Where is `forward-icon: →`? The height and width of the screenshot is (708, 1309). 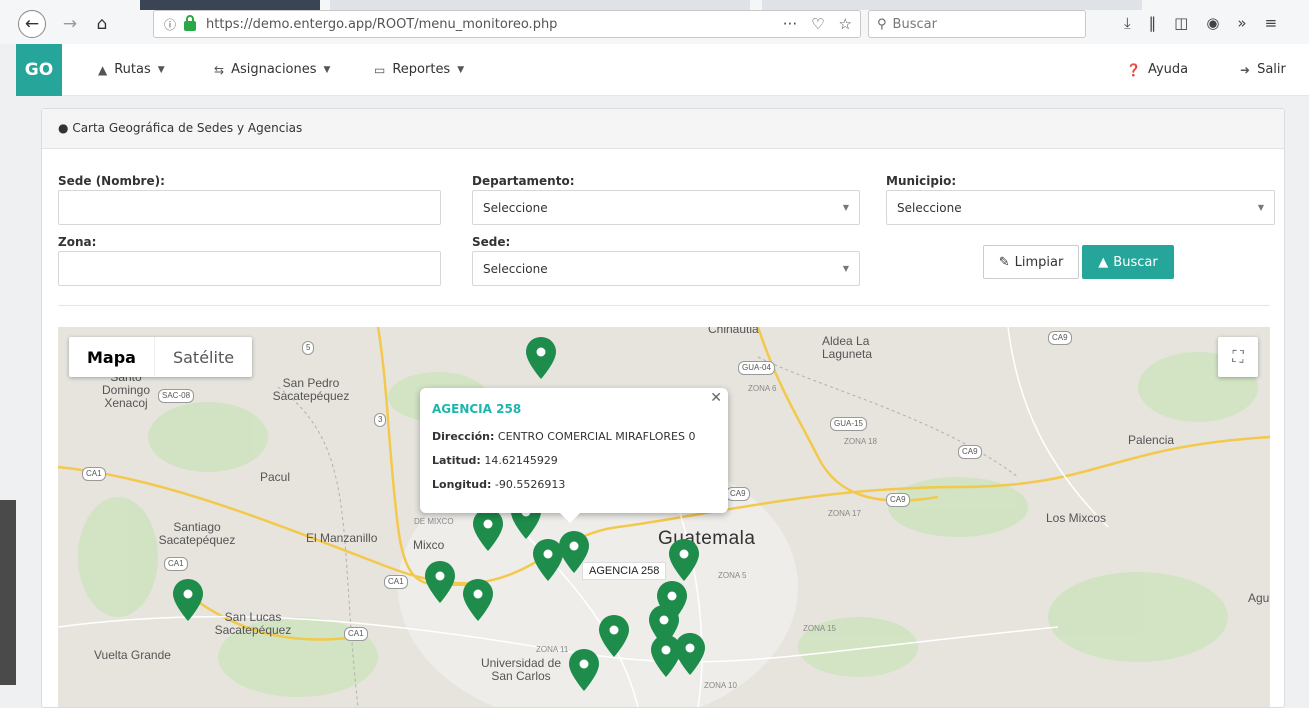 forward-icon: → is located at coordinates (70, 24).